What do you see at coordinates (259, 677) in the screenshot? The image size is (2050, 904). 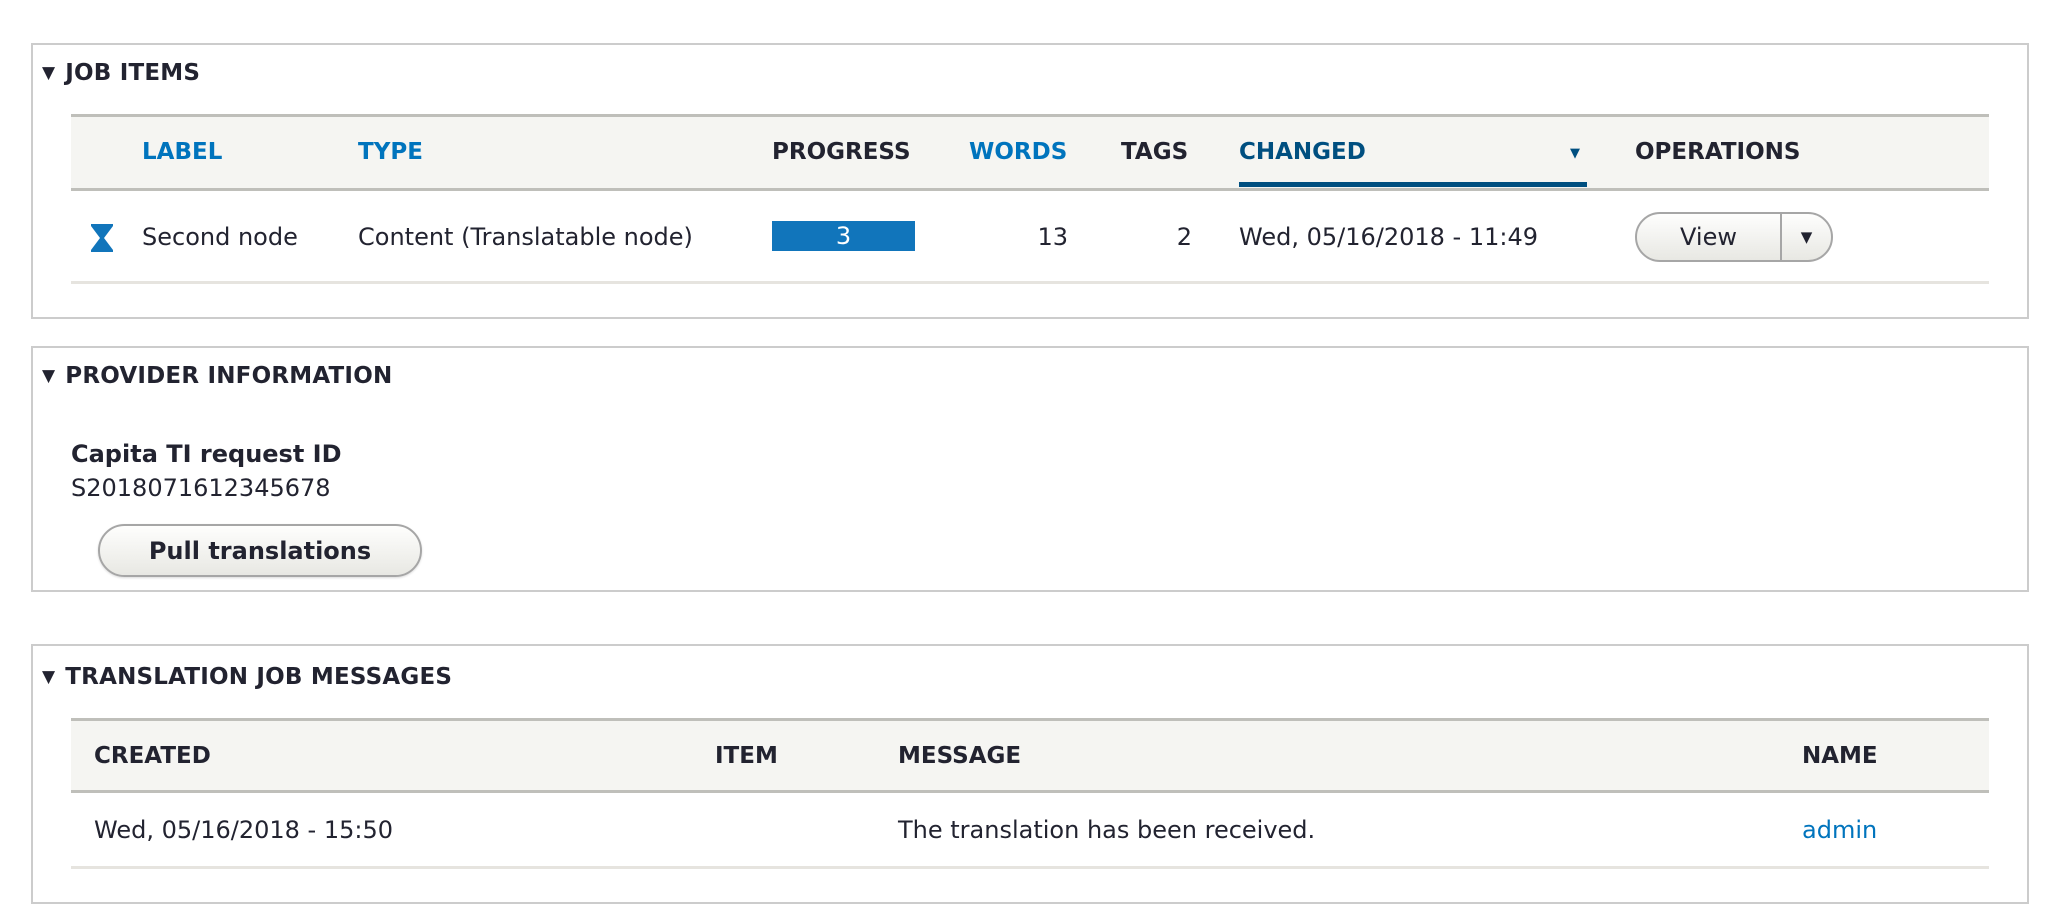 I see `messages-title: TRANSLATION JOB MESSAGES` at bounding box center [259, 677].